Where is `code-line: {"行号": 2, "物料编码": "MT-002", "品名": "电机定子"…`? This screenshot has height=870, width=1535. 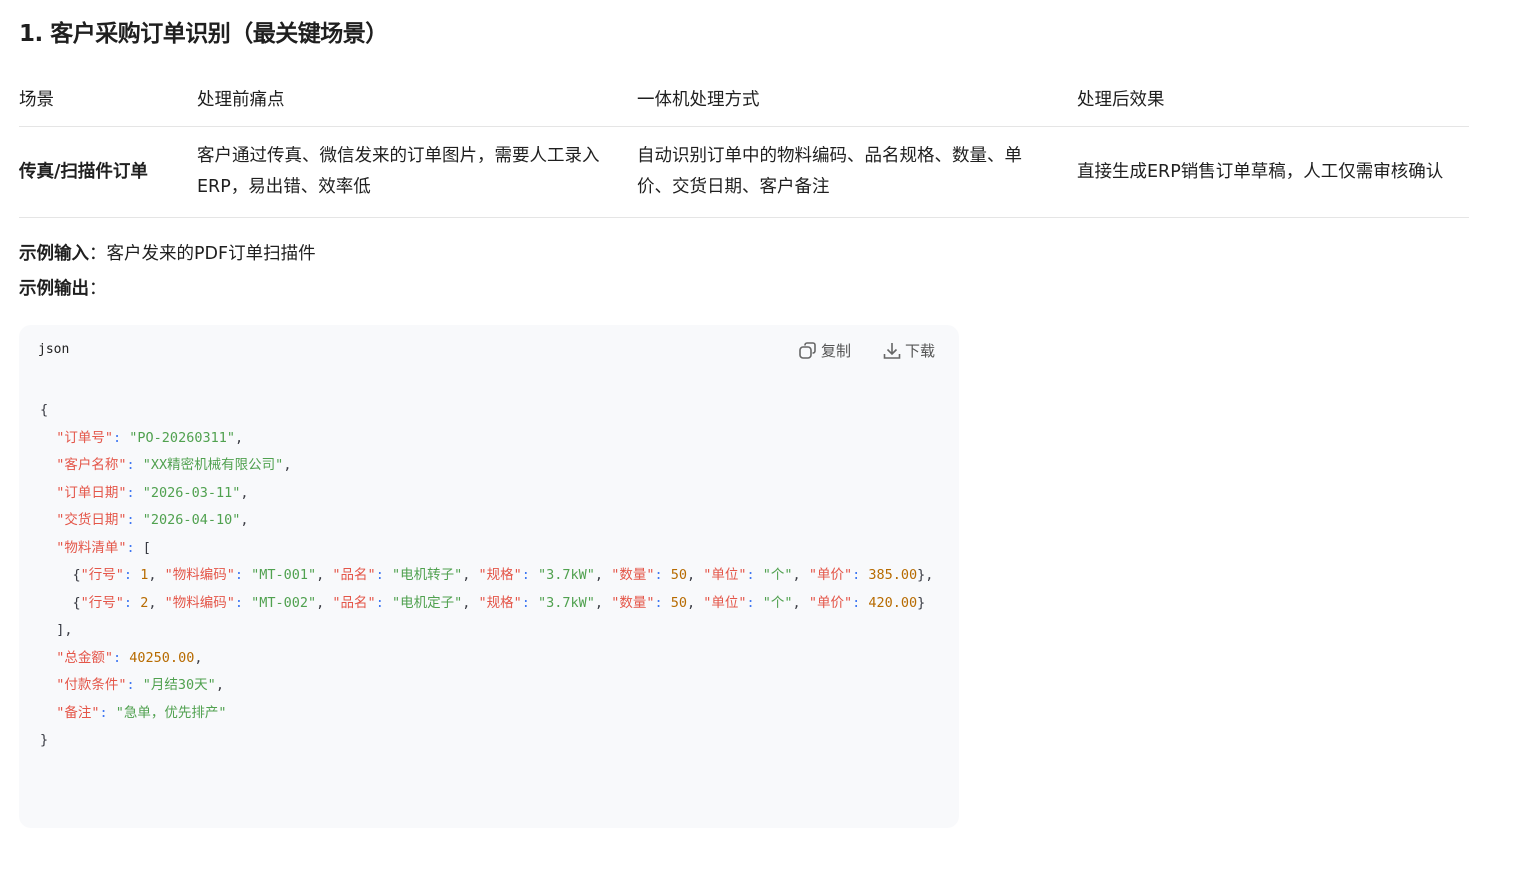
code-line: {"行号": 2, "物料编码": "MT-002", "品名": "电机定子"… is located at coordinates (490, 604).